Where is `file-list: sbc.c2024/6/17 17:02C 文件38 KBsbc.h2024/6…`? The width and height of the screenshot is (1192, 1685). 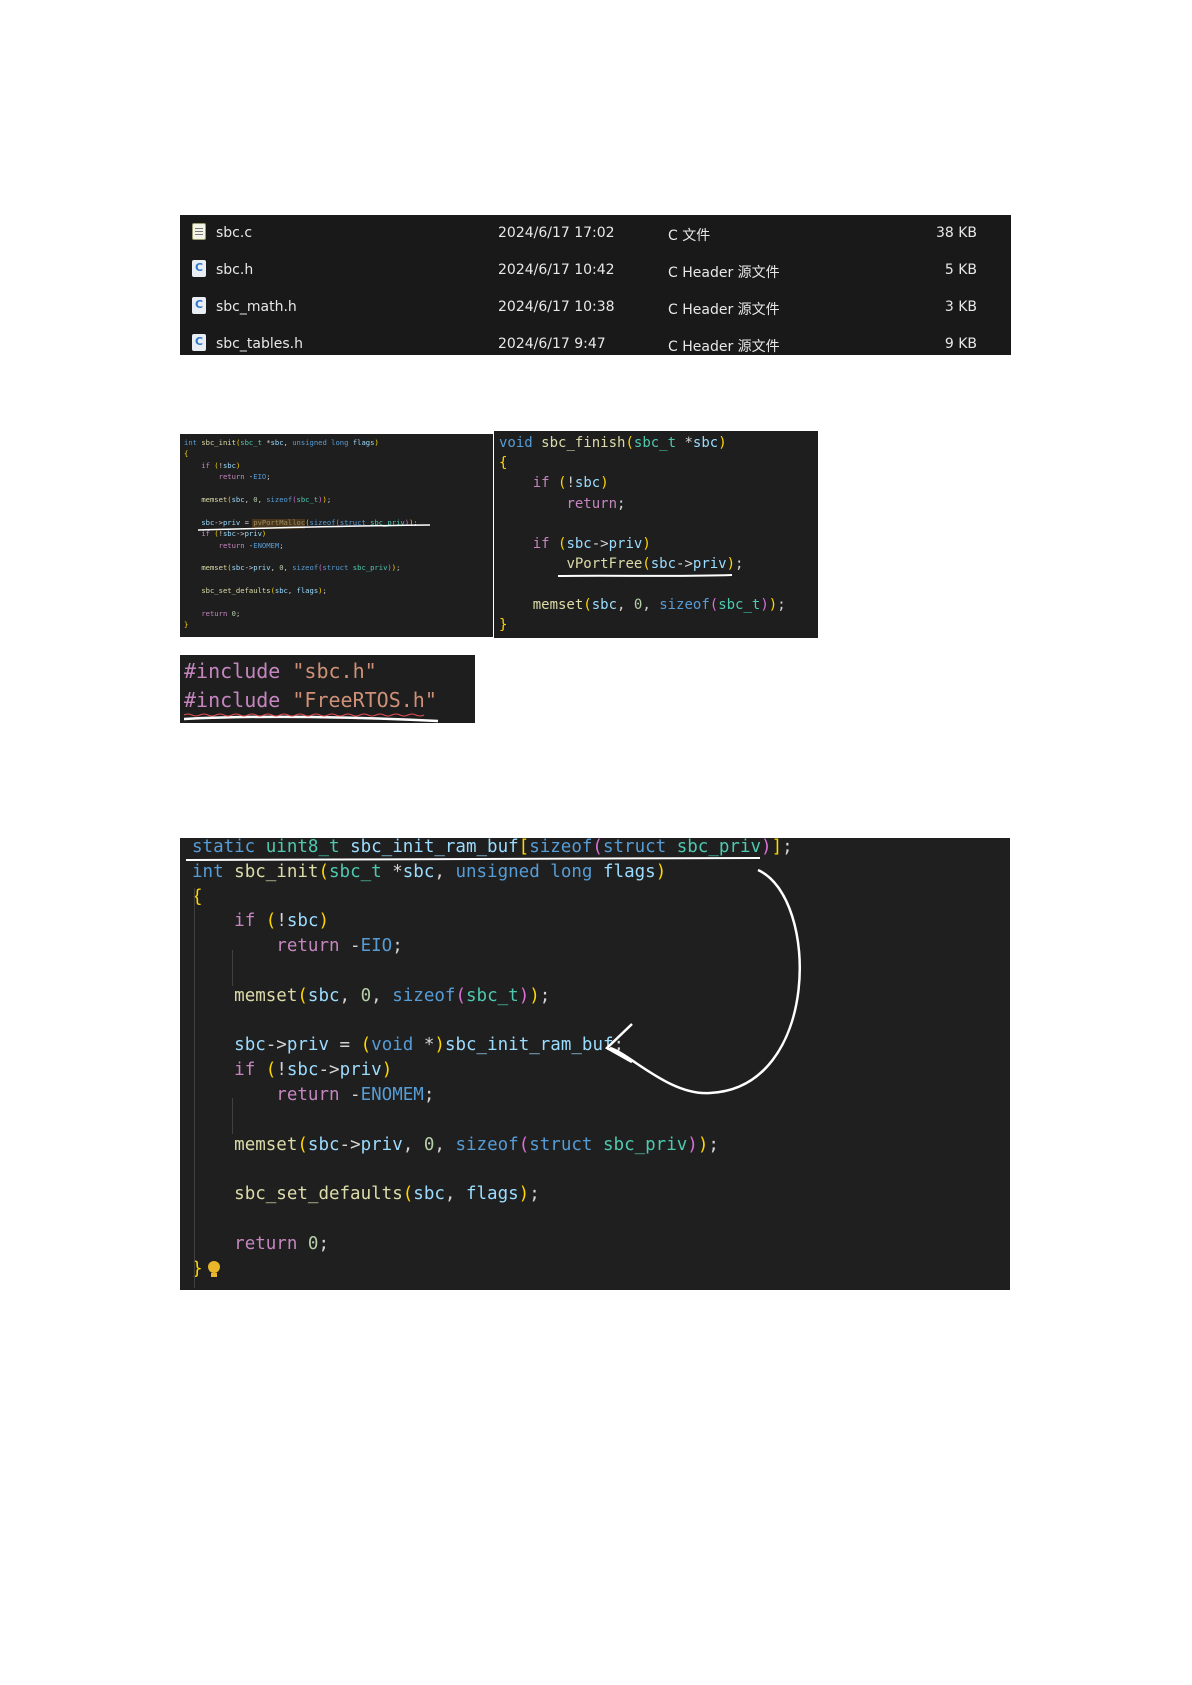
file-list: sbc.c2024/6/17 17:02C 文件38 KBsbc.h2024/6… is located at coordinates (595, 285).